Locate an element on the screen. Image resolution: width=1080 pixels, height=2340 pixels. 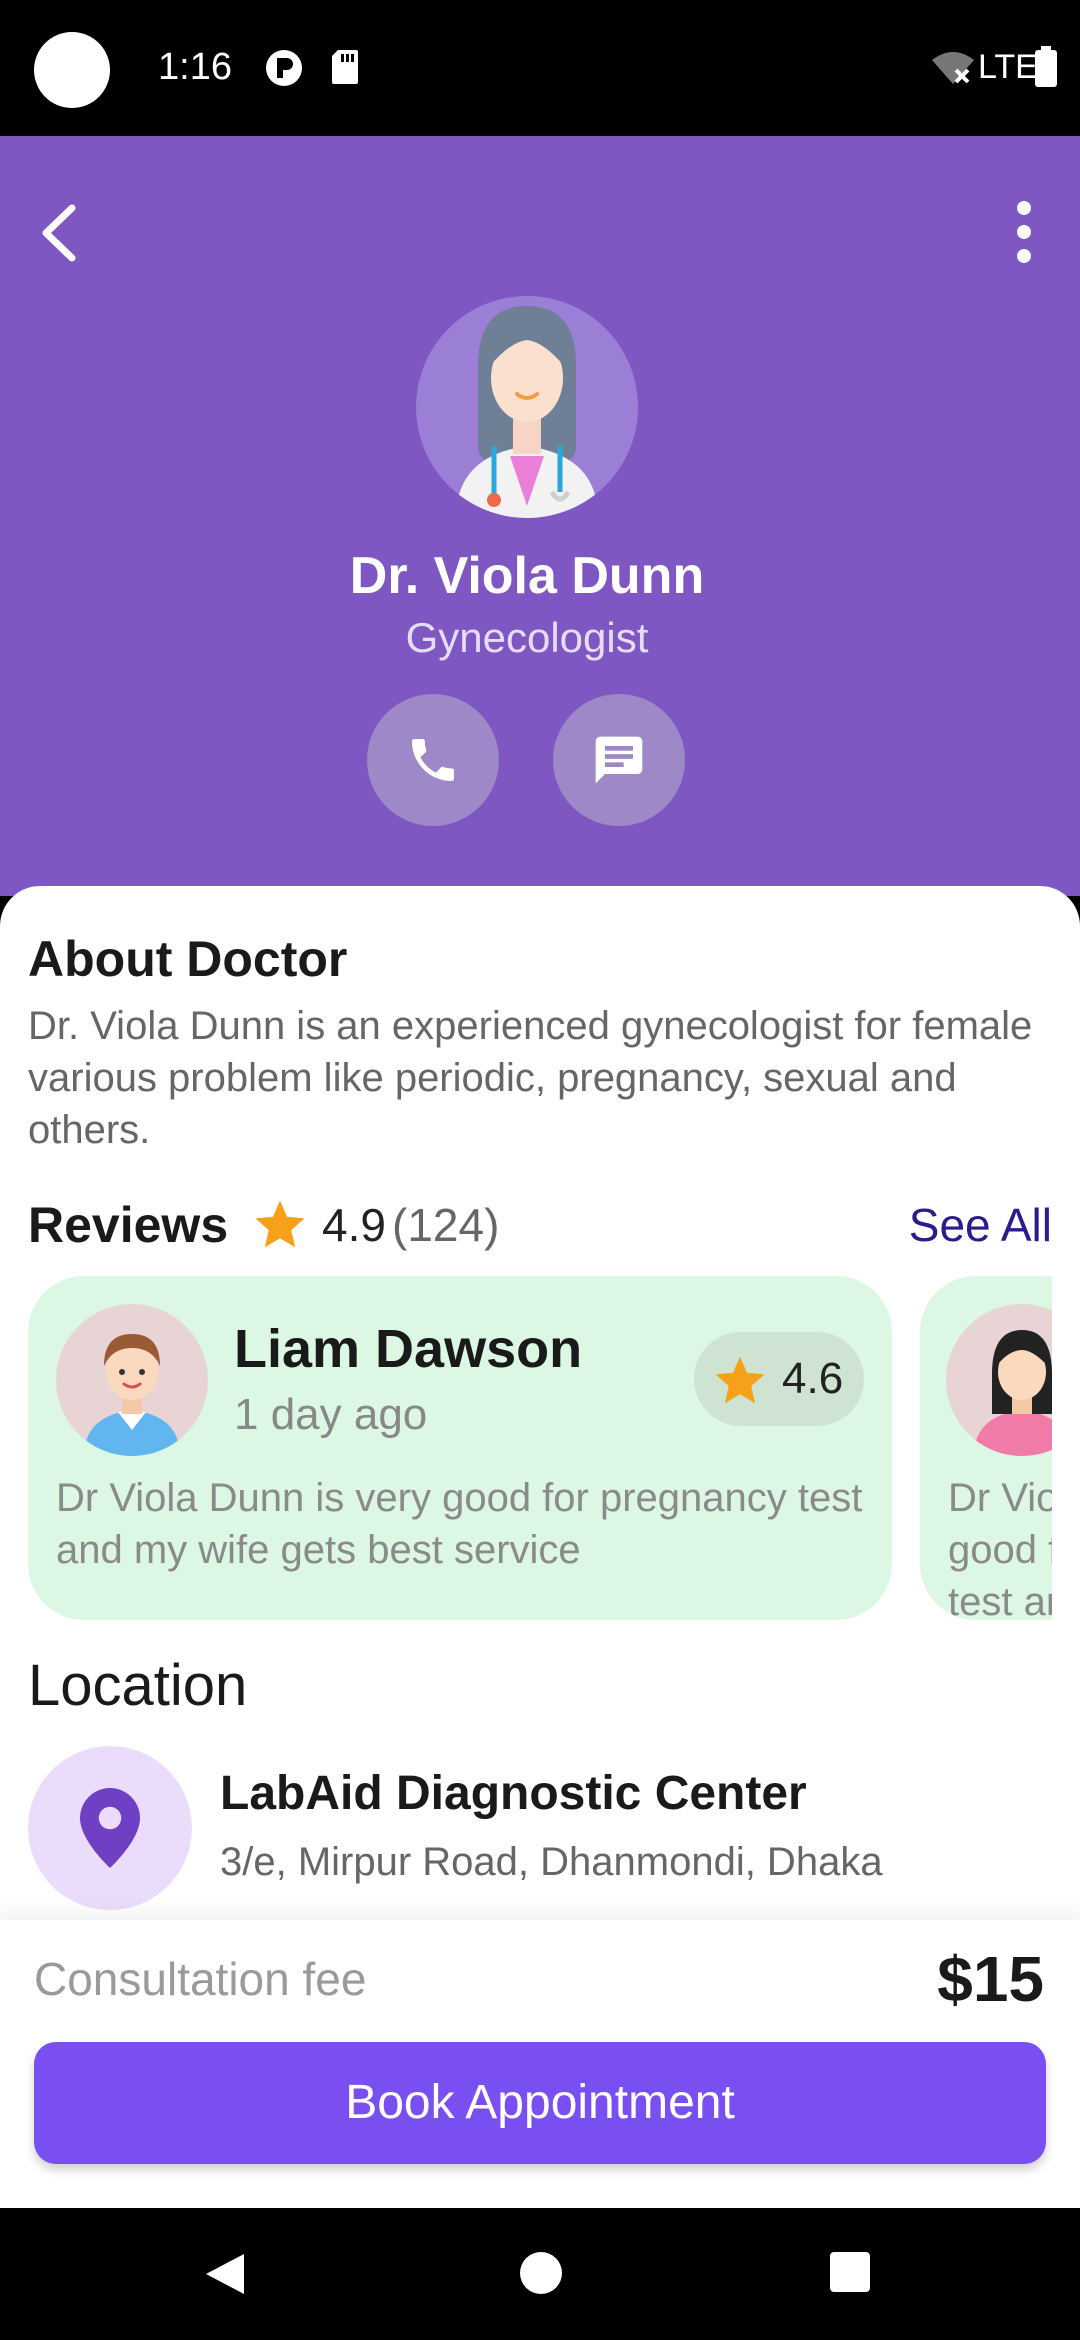
nav-back-icon is located at coordinates (224, 2274).